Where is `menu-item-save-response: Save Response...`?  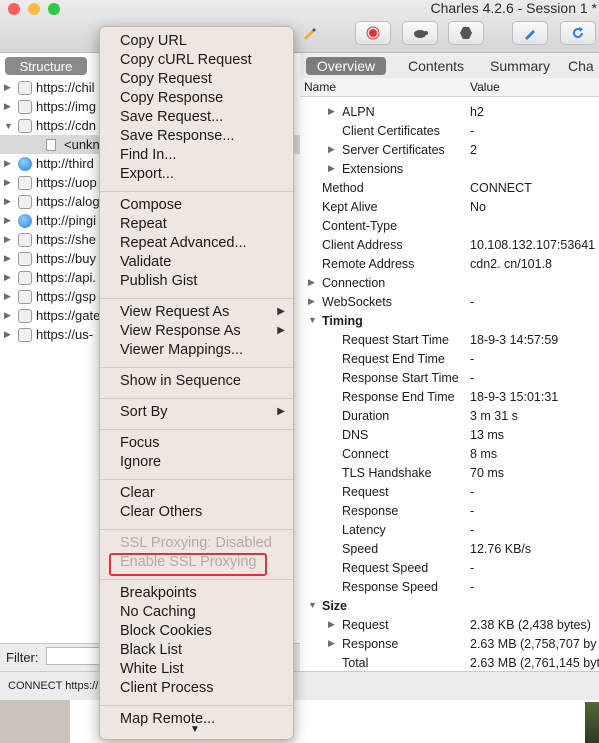 menu-item-save-response: Save Response... is located at coordinates (206, 136).